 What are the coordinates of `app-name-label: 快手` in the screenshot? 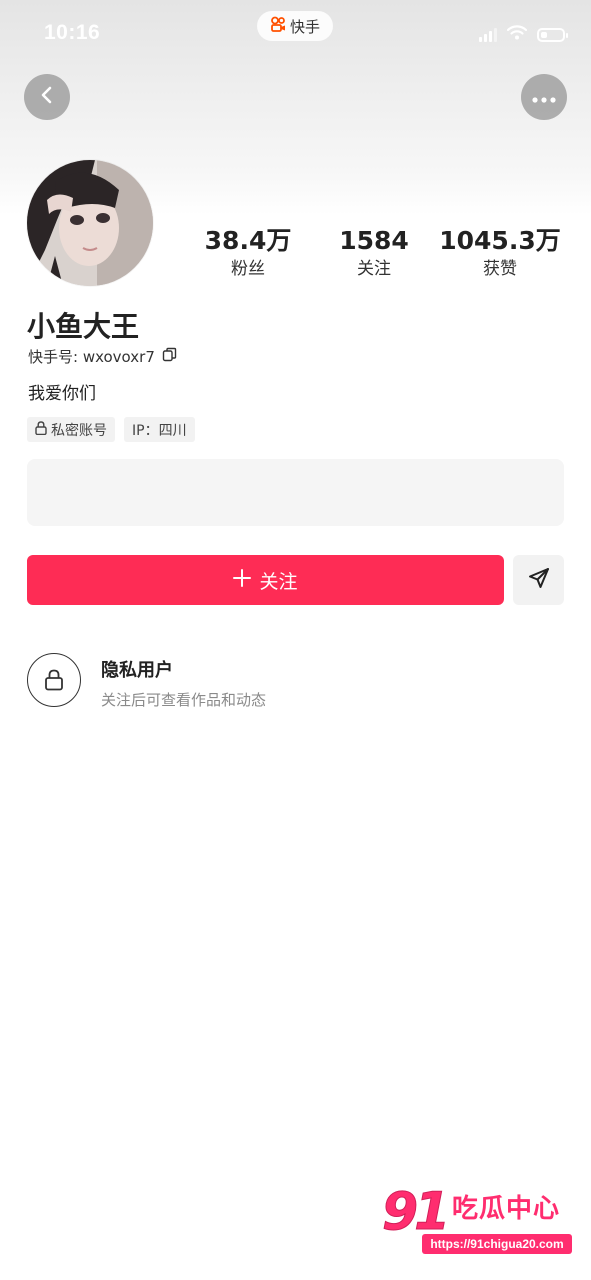 It's located at (304, 26).